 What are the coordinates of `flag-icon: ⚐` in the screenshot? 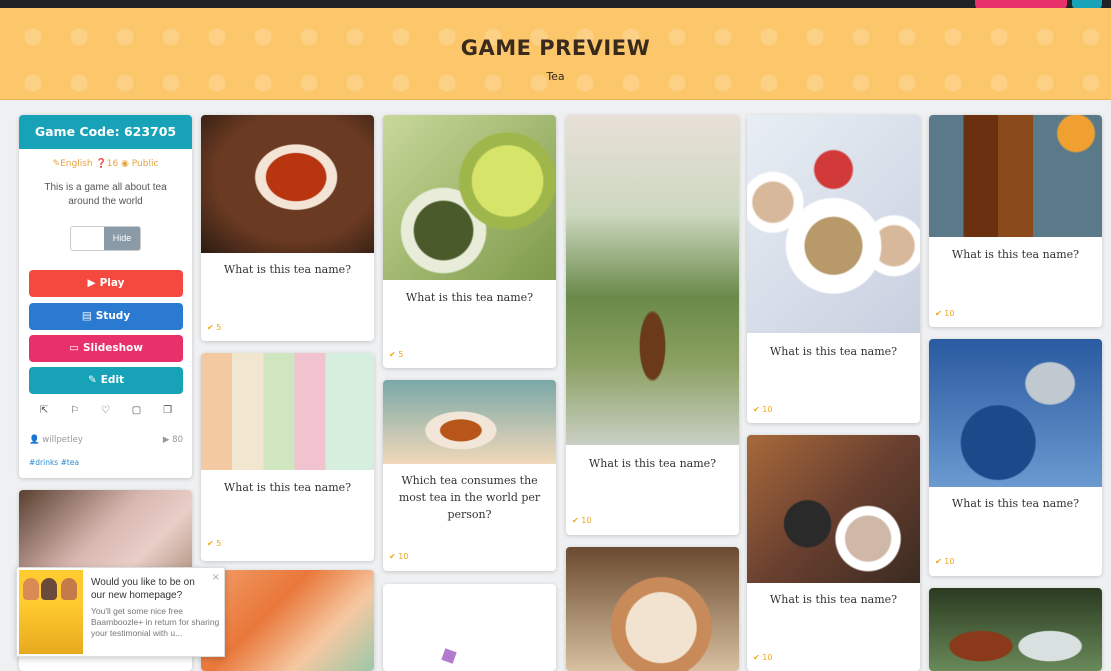 It's located at (74, 410).